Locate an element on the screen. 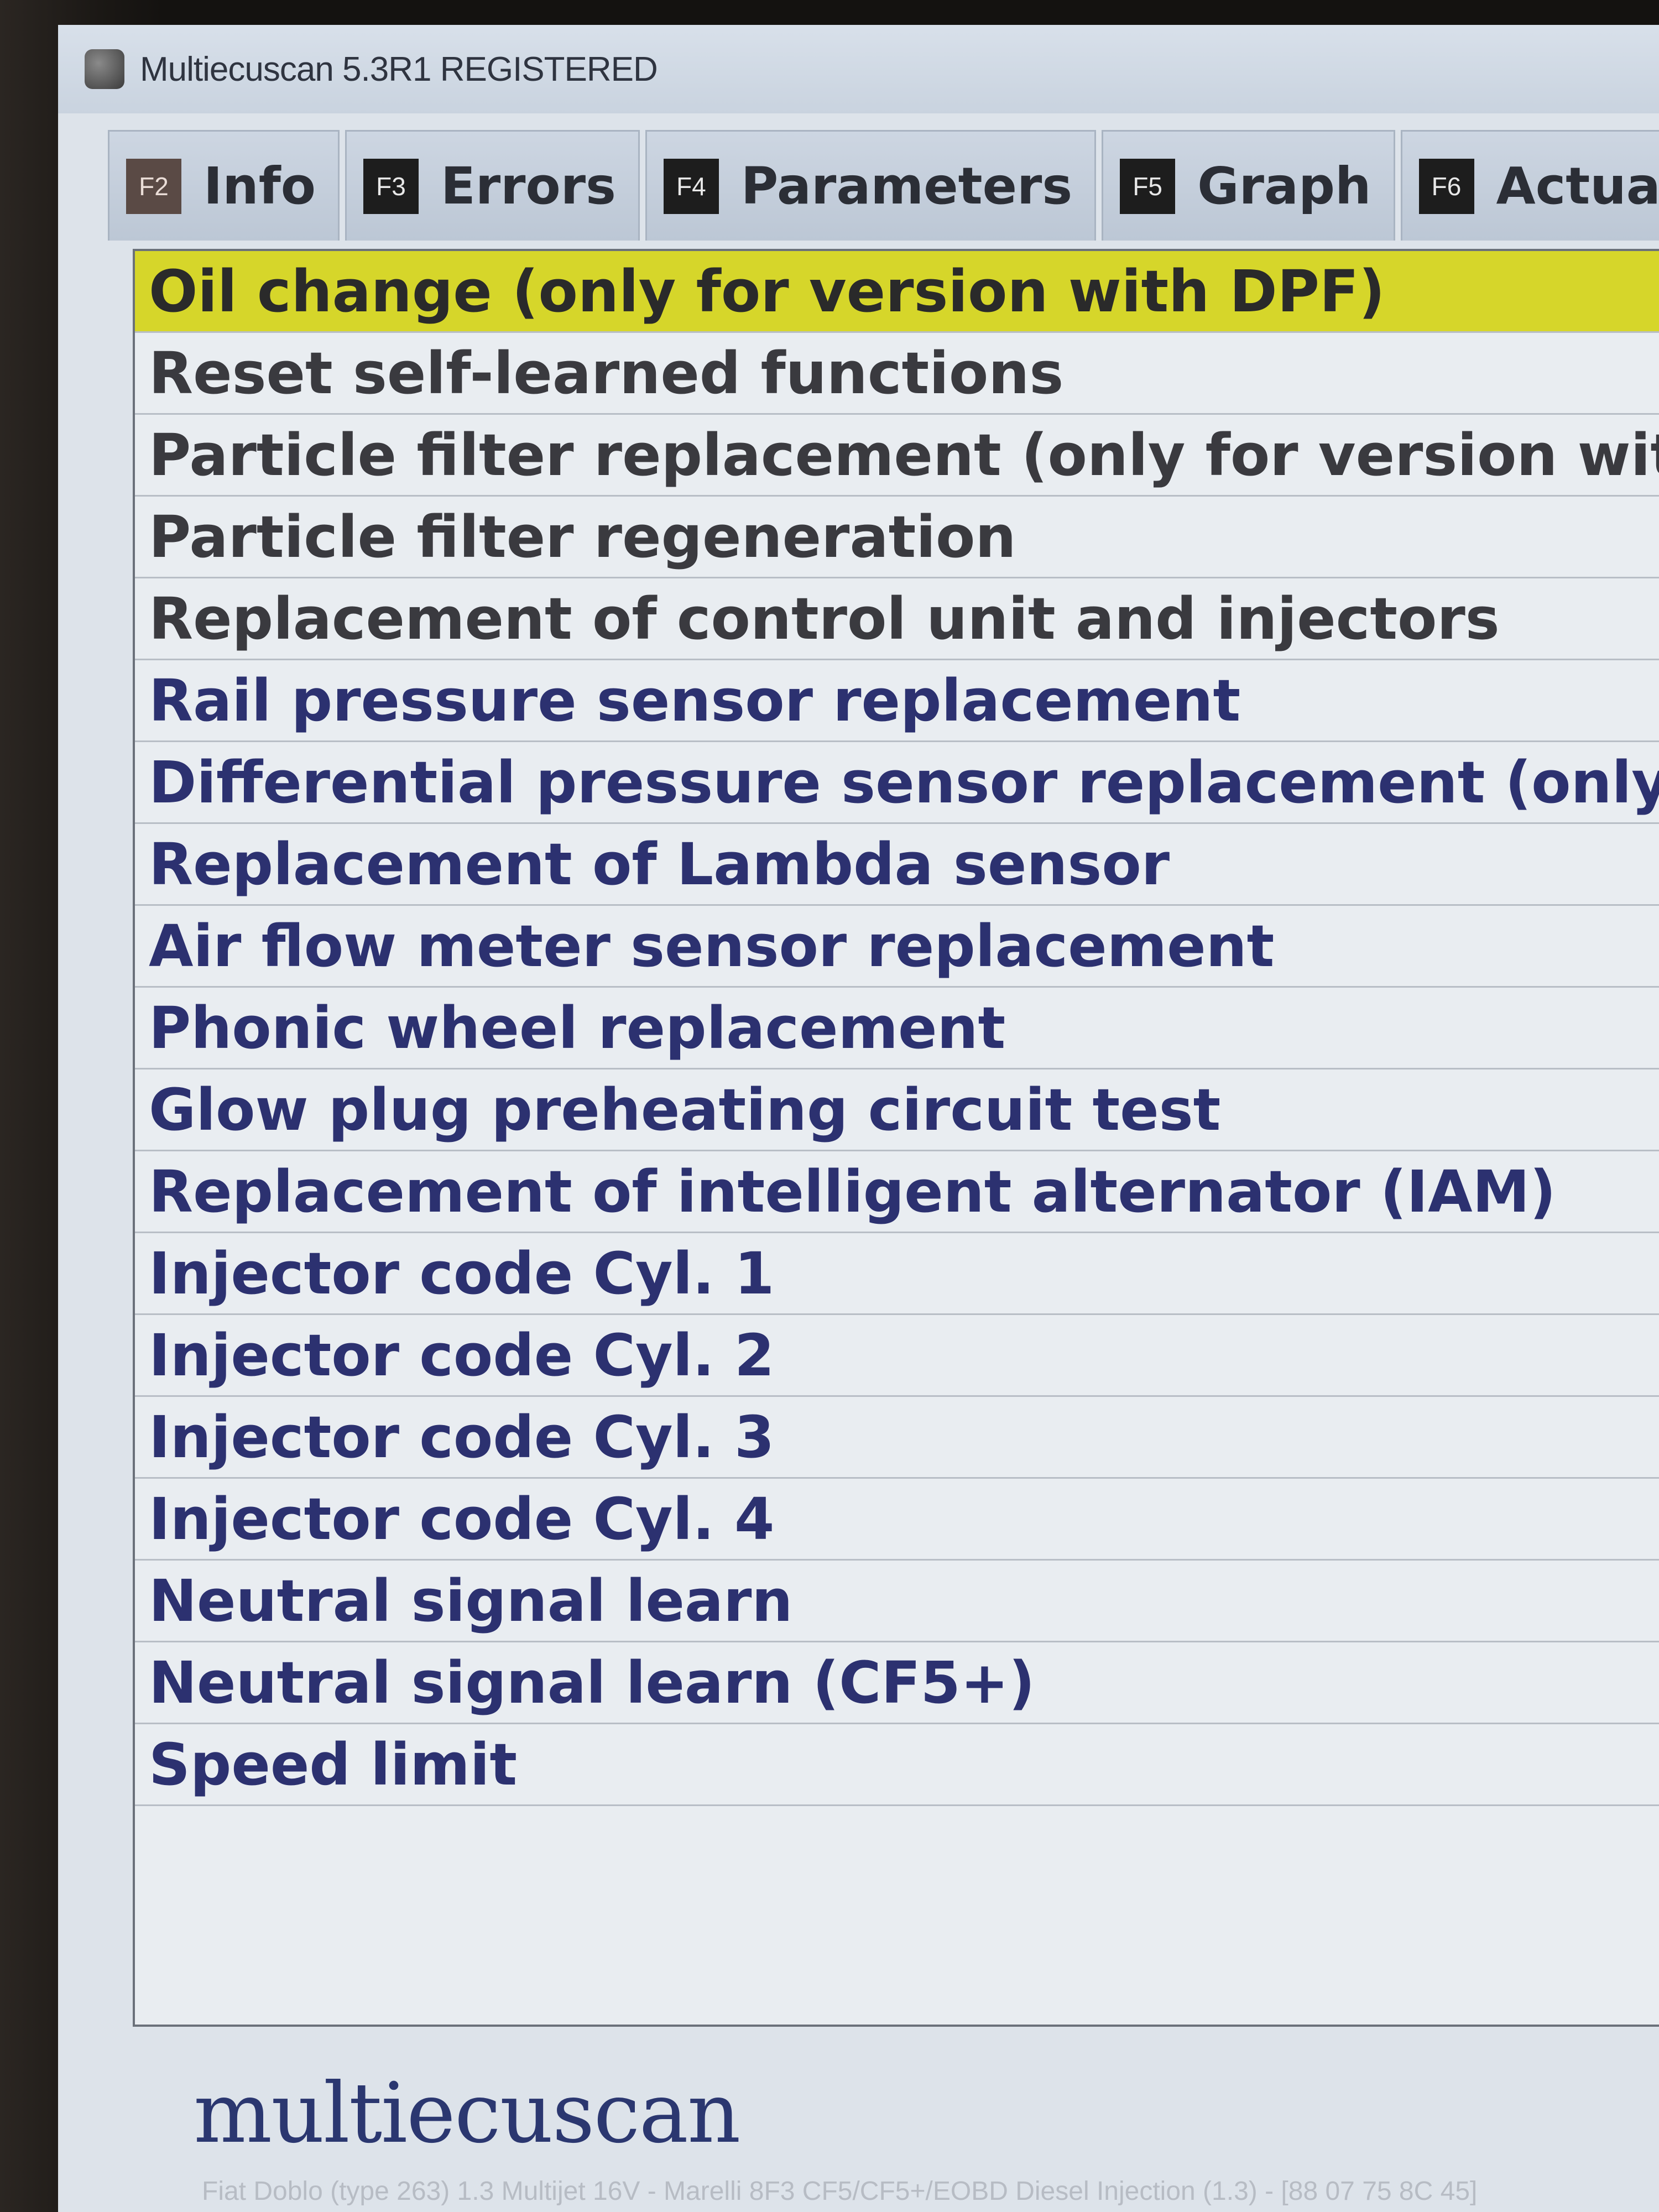  list-item: Phonic wheel replacement is located at coordinates (897, 1029).